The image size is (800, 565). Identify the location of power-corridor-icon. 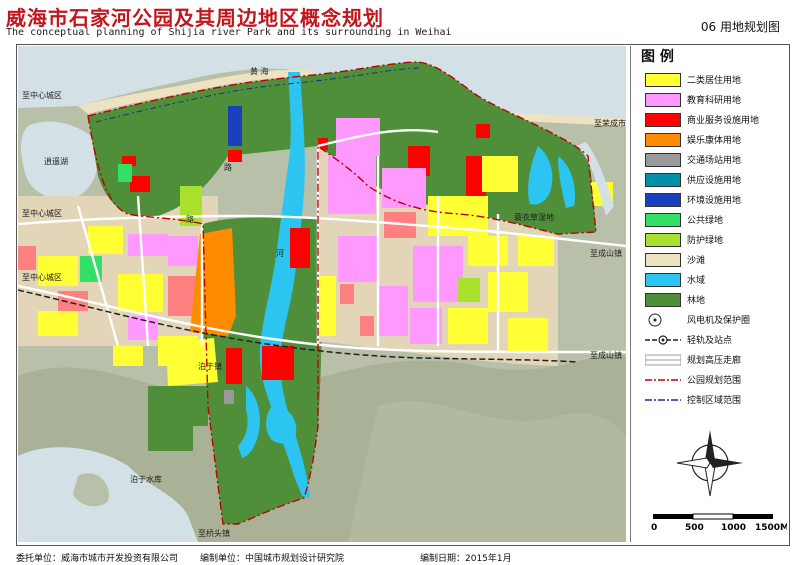
(663, 360).